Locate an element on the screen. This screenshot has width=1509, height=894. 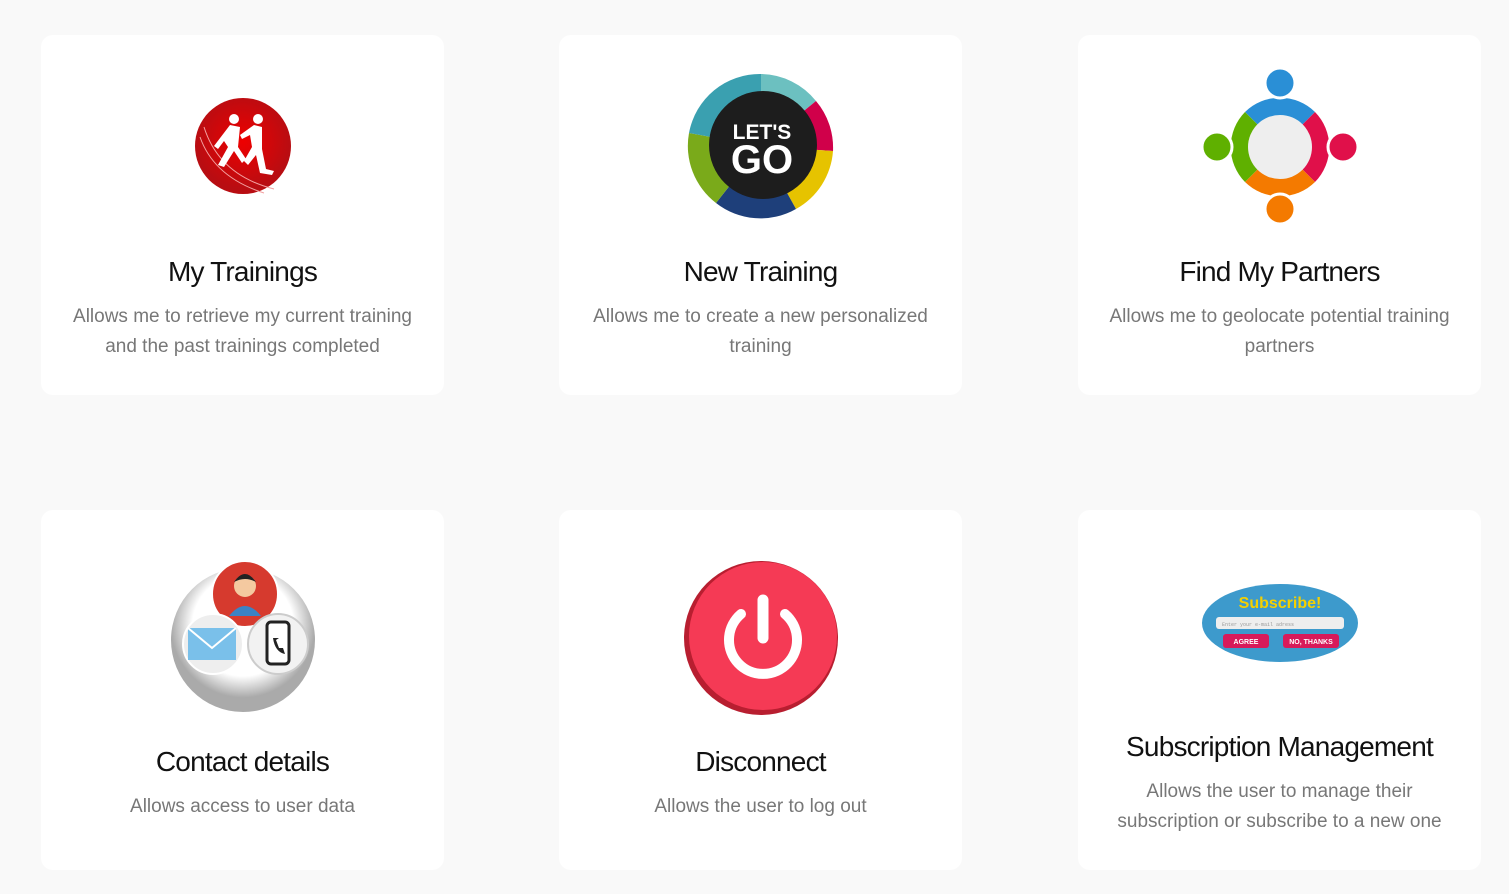
card-disconnect: Disconnect Allows the user to log out is located at coordinates (760, 690).